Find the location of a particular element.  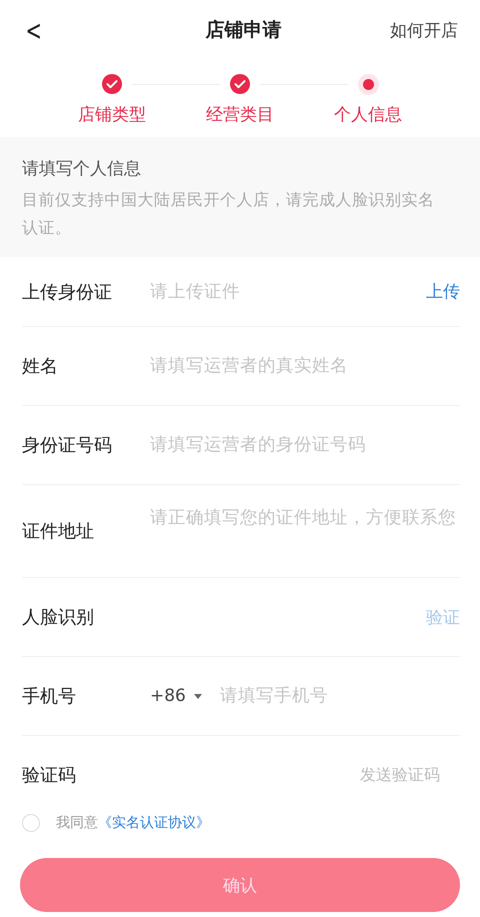

input-field: 请上传证件 is located at coordinates (288, 292).